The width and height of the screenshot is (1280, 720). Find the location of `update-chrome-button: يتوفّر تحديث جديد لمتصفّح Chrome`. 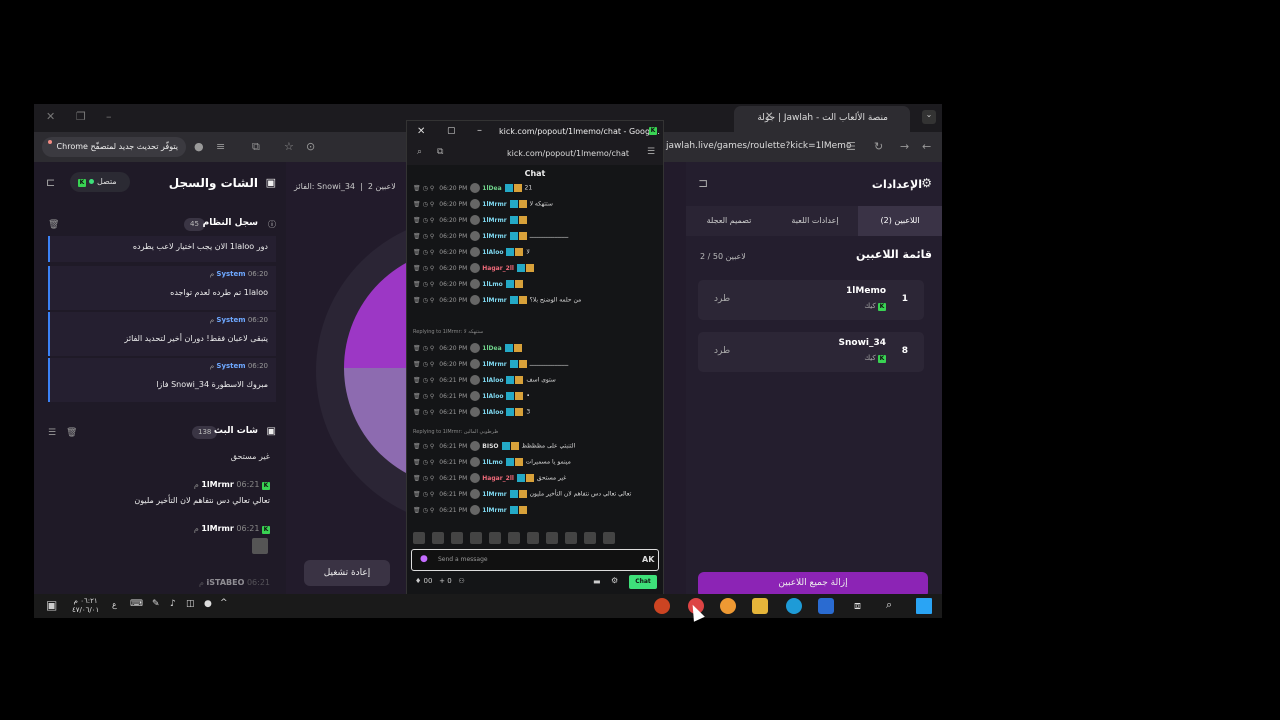

update-chrome-button: يتوفّر تحديث جديد لمتصفّح Chrome is located at coordinates (114, 147).